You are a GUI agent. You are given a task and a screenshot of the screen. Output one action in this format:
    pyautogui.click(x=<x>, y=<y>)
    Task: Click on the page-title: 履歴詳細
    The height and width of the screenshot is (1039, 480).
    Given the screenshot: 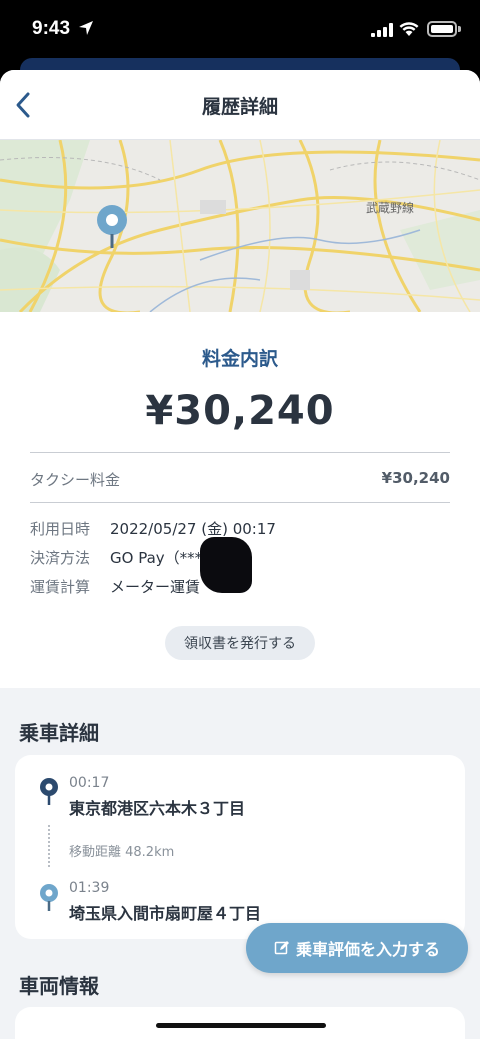 What is the action you would take?
    pyautogui.click(x=239, y=107)
    